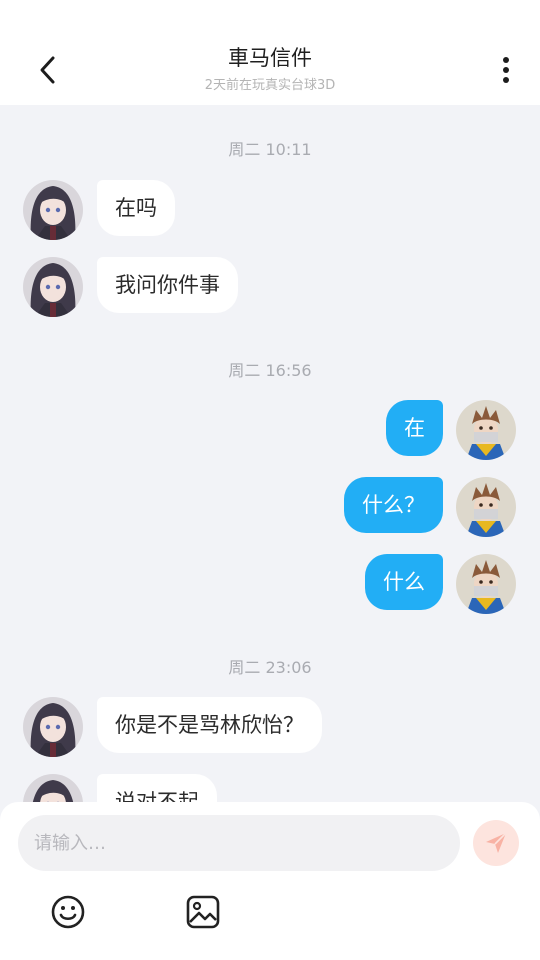 The image size is (540, 960). Describe the element at coordinates (270, 85) in the screenshot. I see `chat-status: 2天前在玩真实台球3D` at that location.